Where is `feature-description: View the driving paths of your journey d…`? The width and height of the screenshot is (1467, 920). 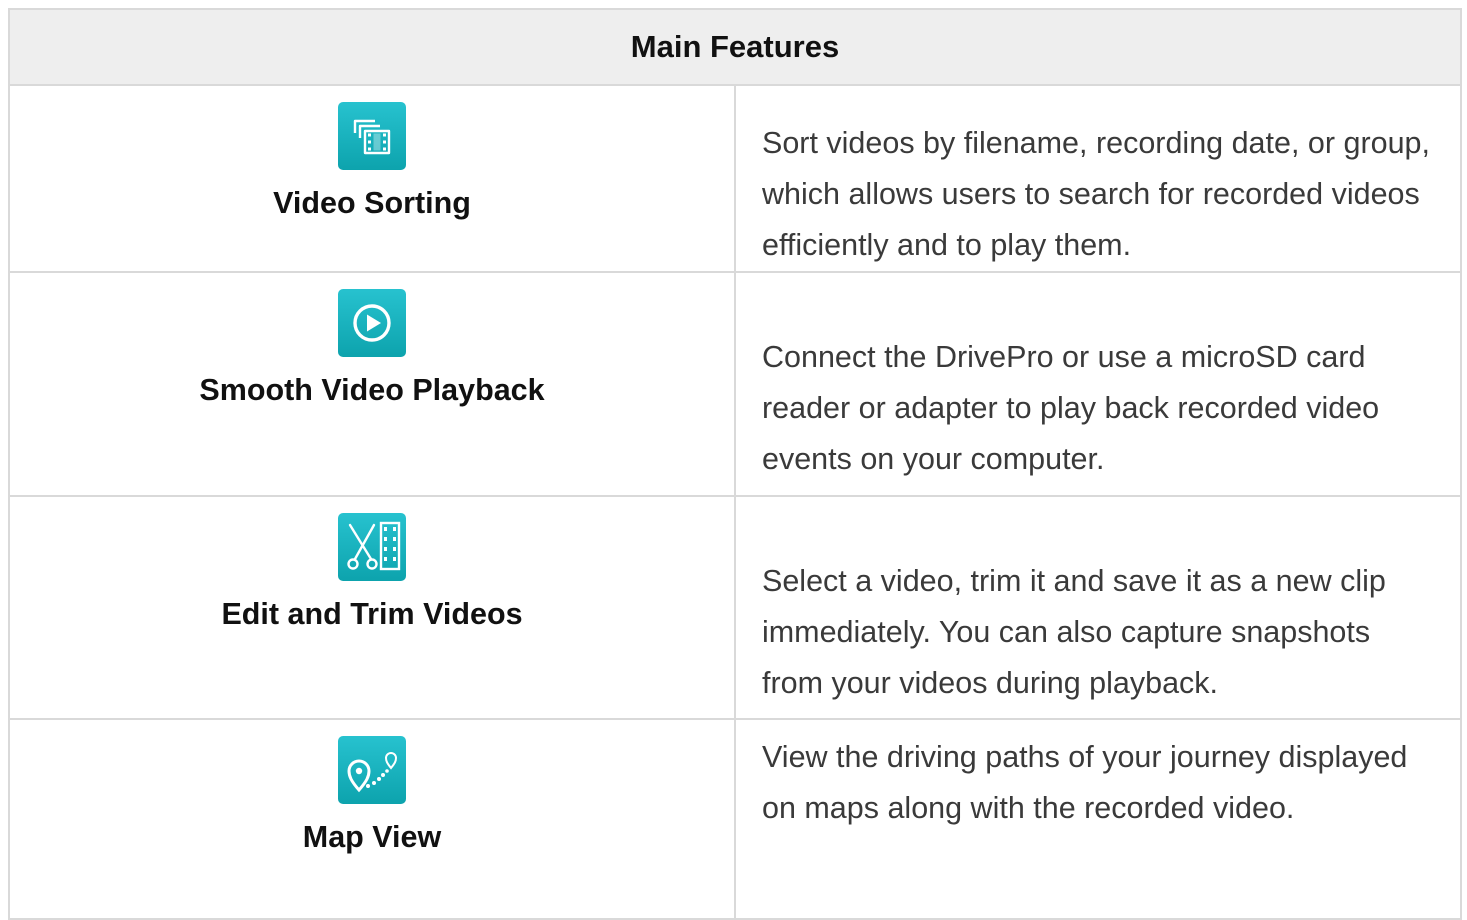
feature-description: View the driving paths of your journey d… is located at coordinates (1098, 819).